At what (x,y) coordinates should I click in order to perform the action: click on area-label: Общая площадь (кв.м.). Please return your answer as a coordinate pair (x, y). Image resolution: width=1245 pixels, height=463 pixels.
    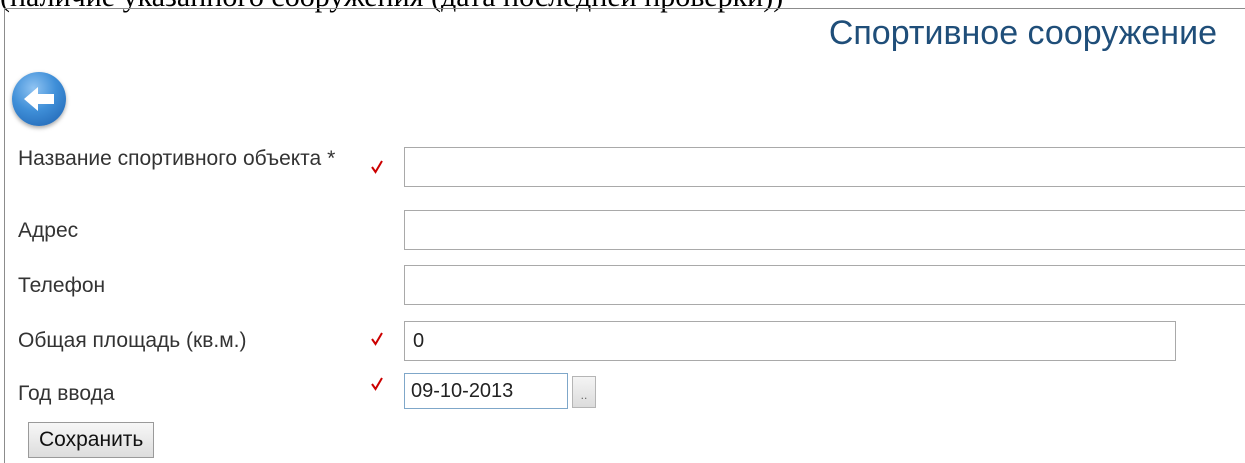
    Looking at the image, I should click on (132, 340).